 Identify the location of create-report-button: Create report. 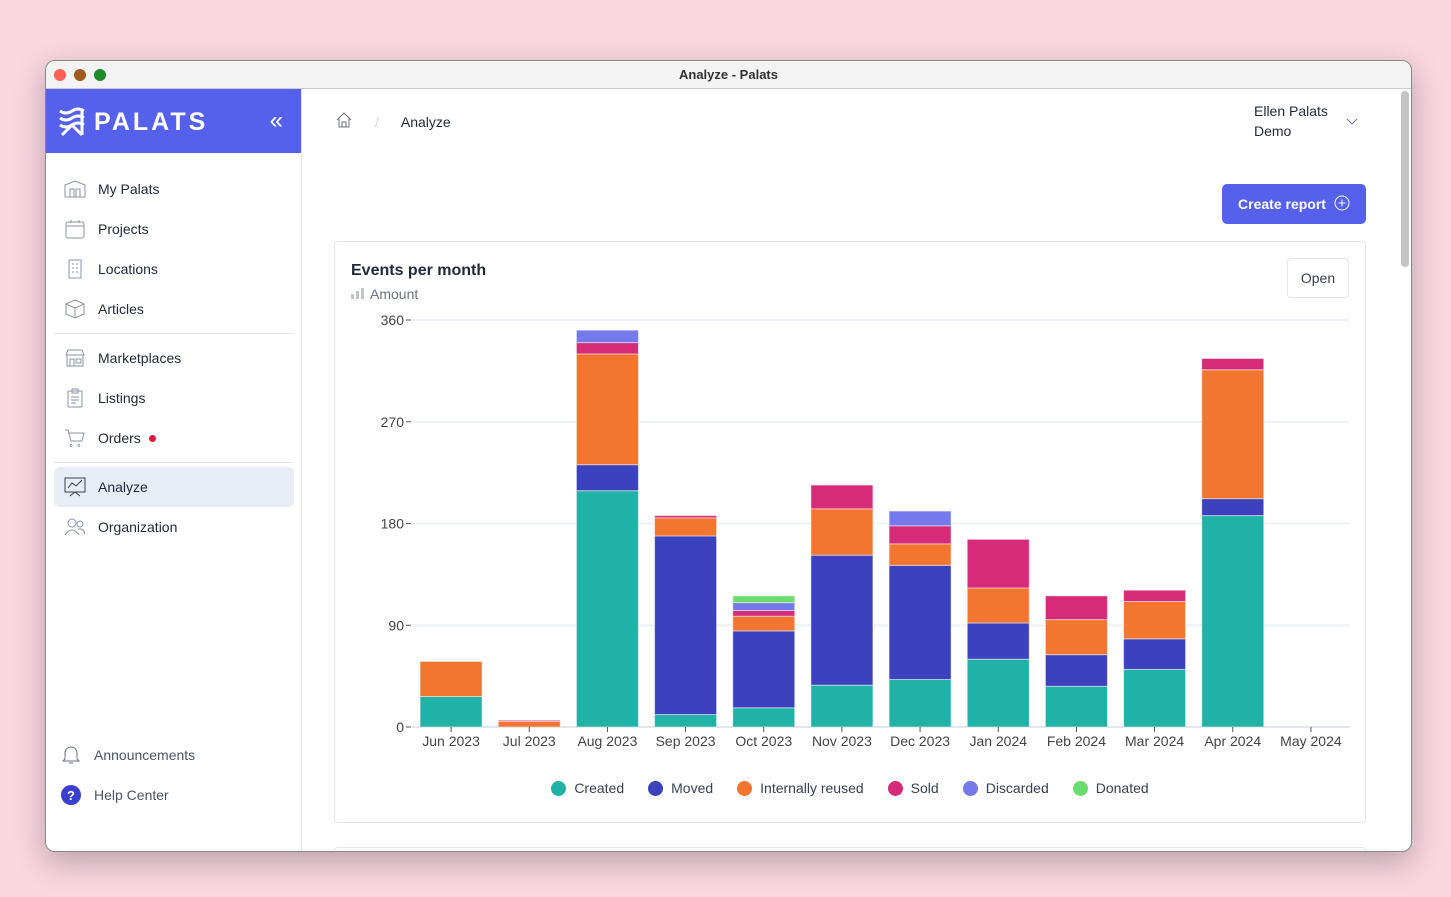
(1294, 204).